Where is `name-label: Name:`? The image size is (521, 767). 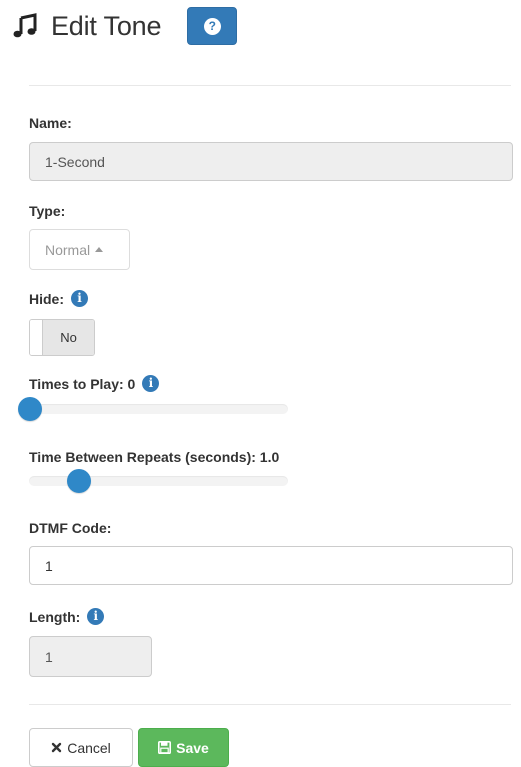 name-label: Name: is located at coordinates (50, 123).